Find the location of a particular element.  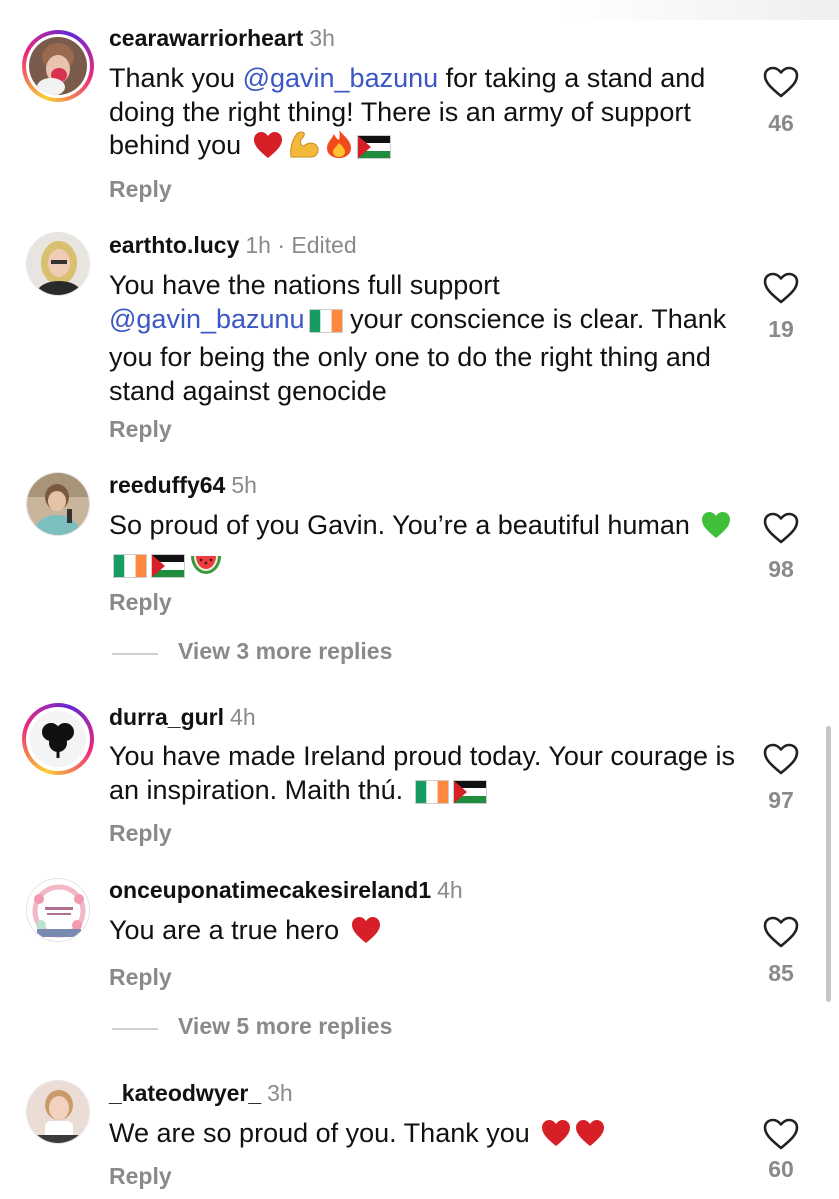

comment-meta: durra_gurl 4h is located at coordinates (182, 717).